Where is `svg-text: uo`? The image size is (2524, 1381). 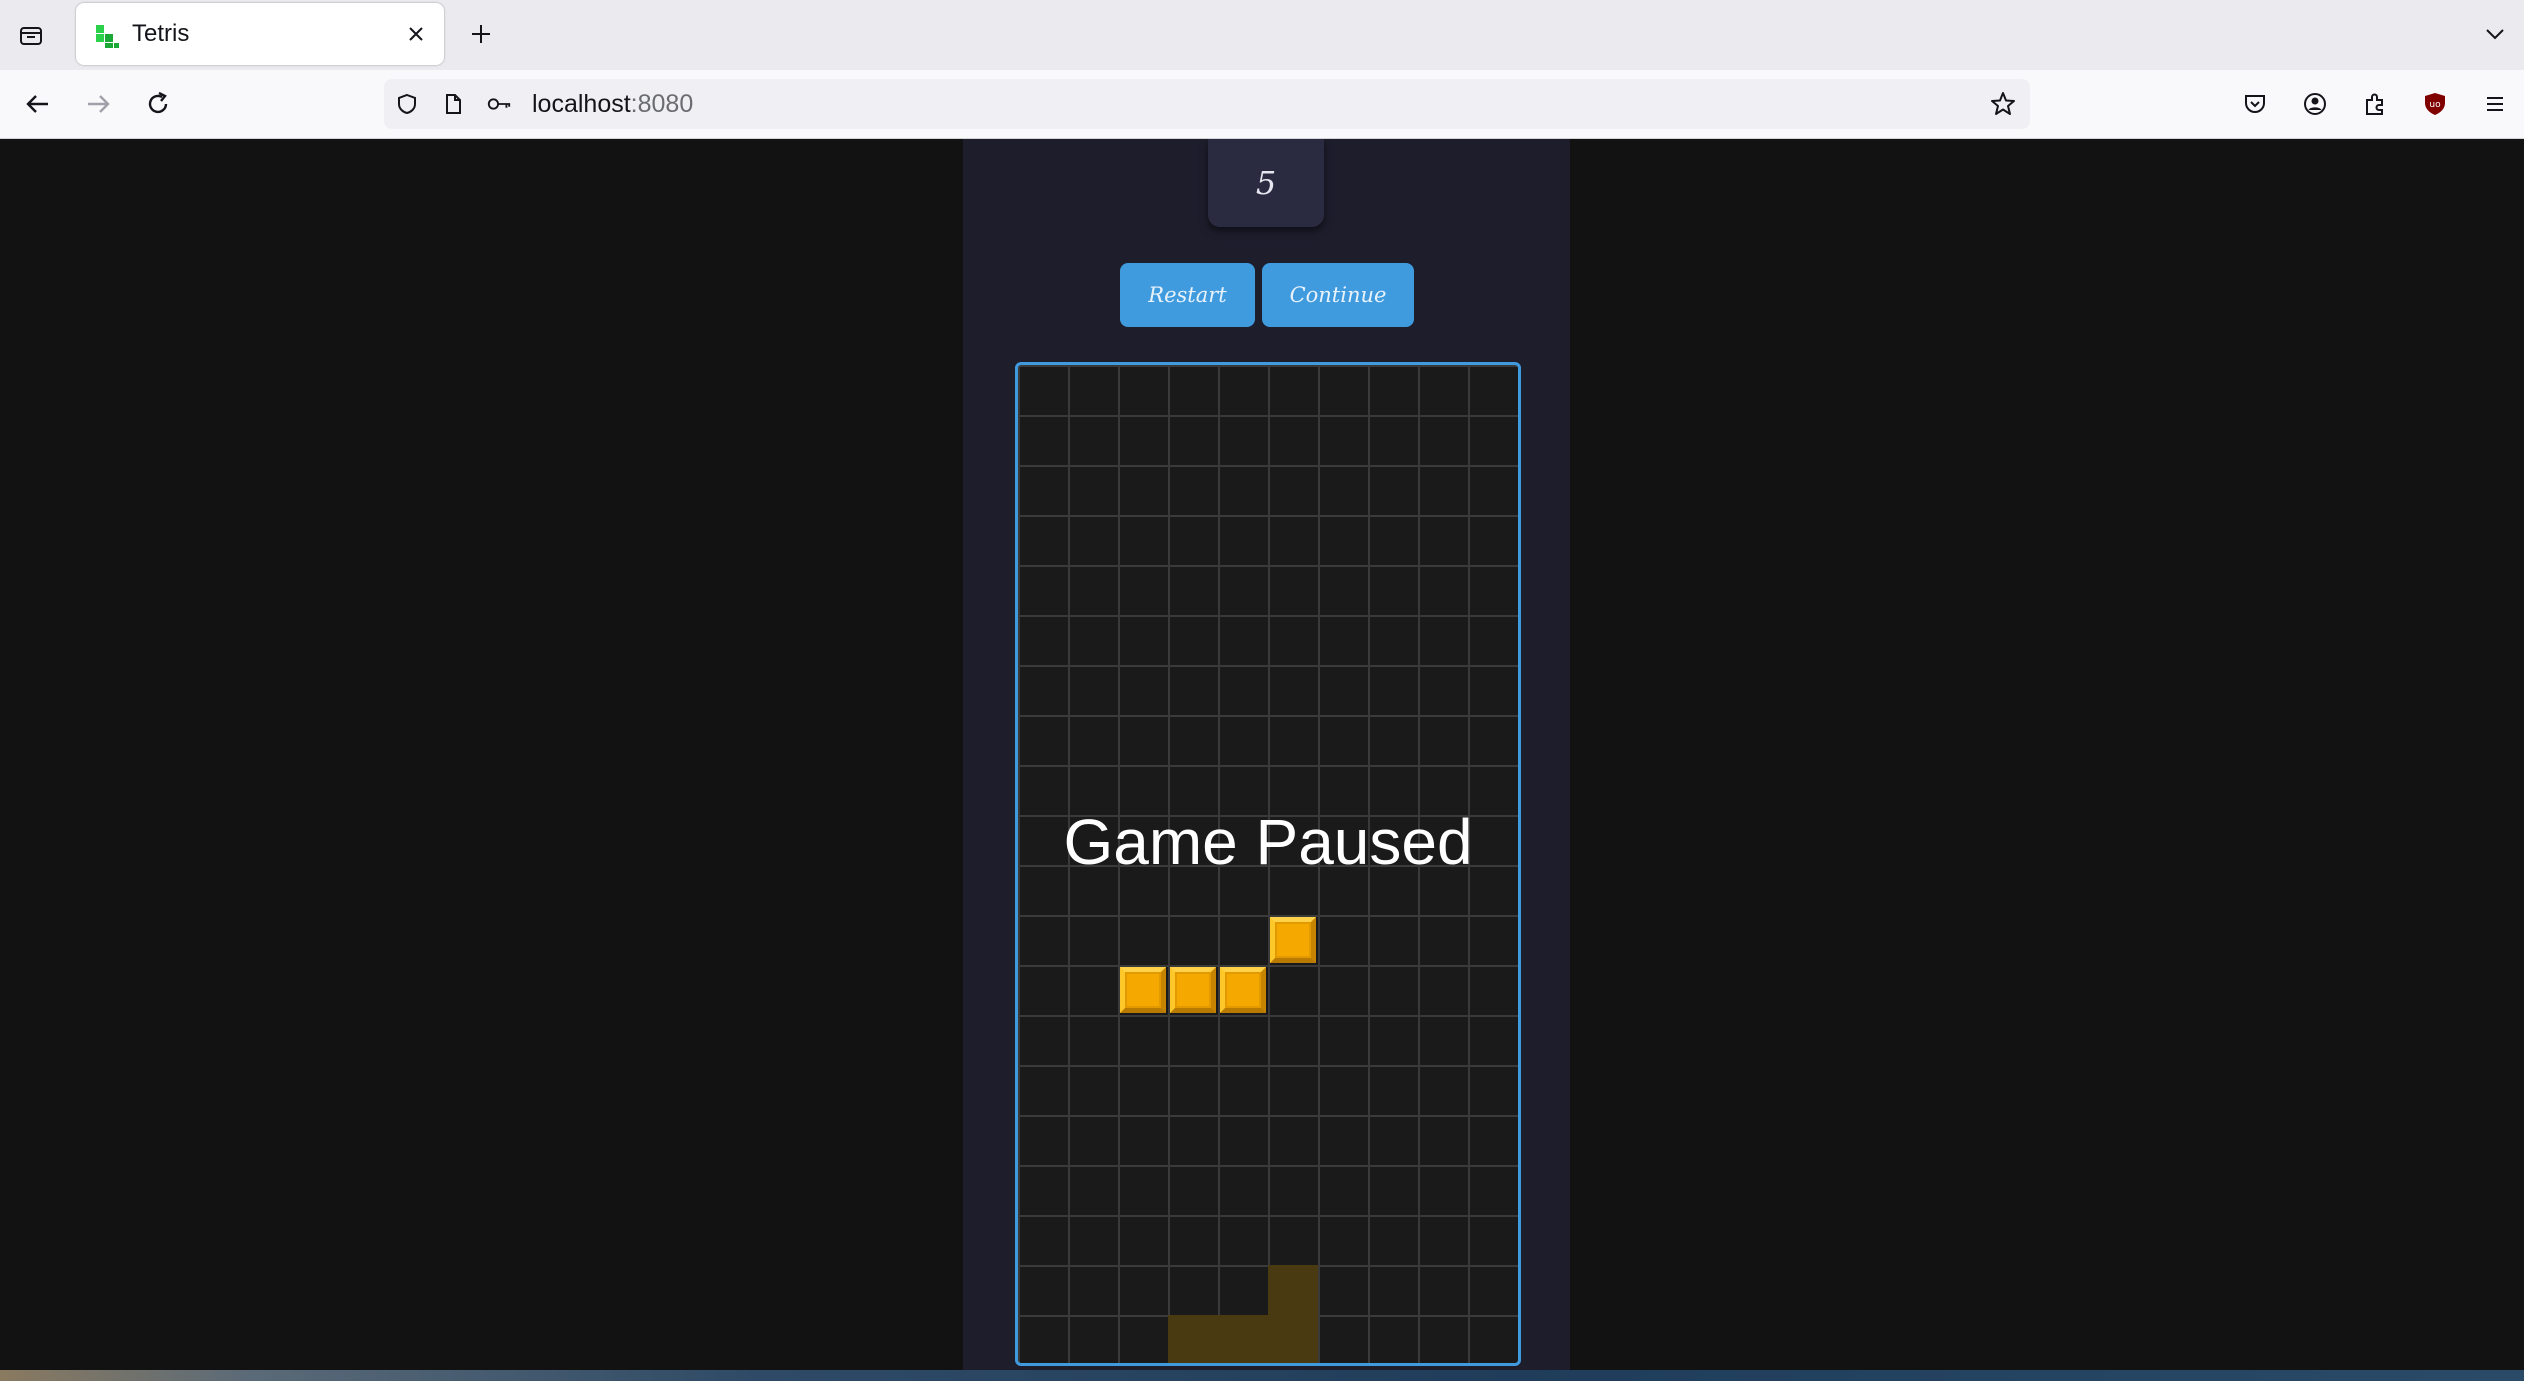 svg-text: uo is located at coordinates (2435, 105).